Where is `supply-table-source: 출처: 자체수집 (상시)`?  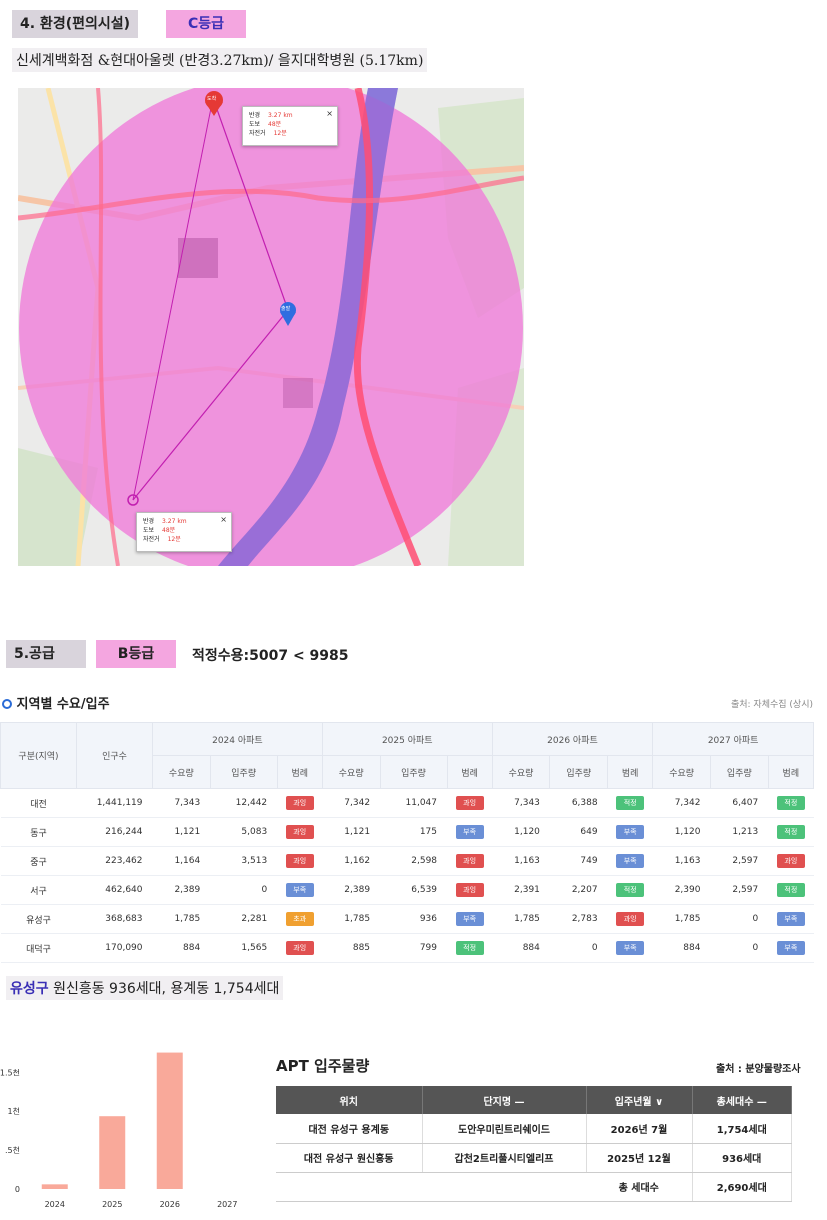
supply-table-source: 출처: 자체수집 (상시) is located at coordinates (771, 705).